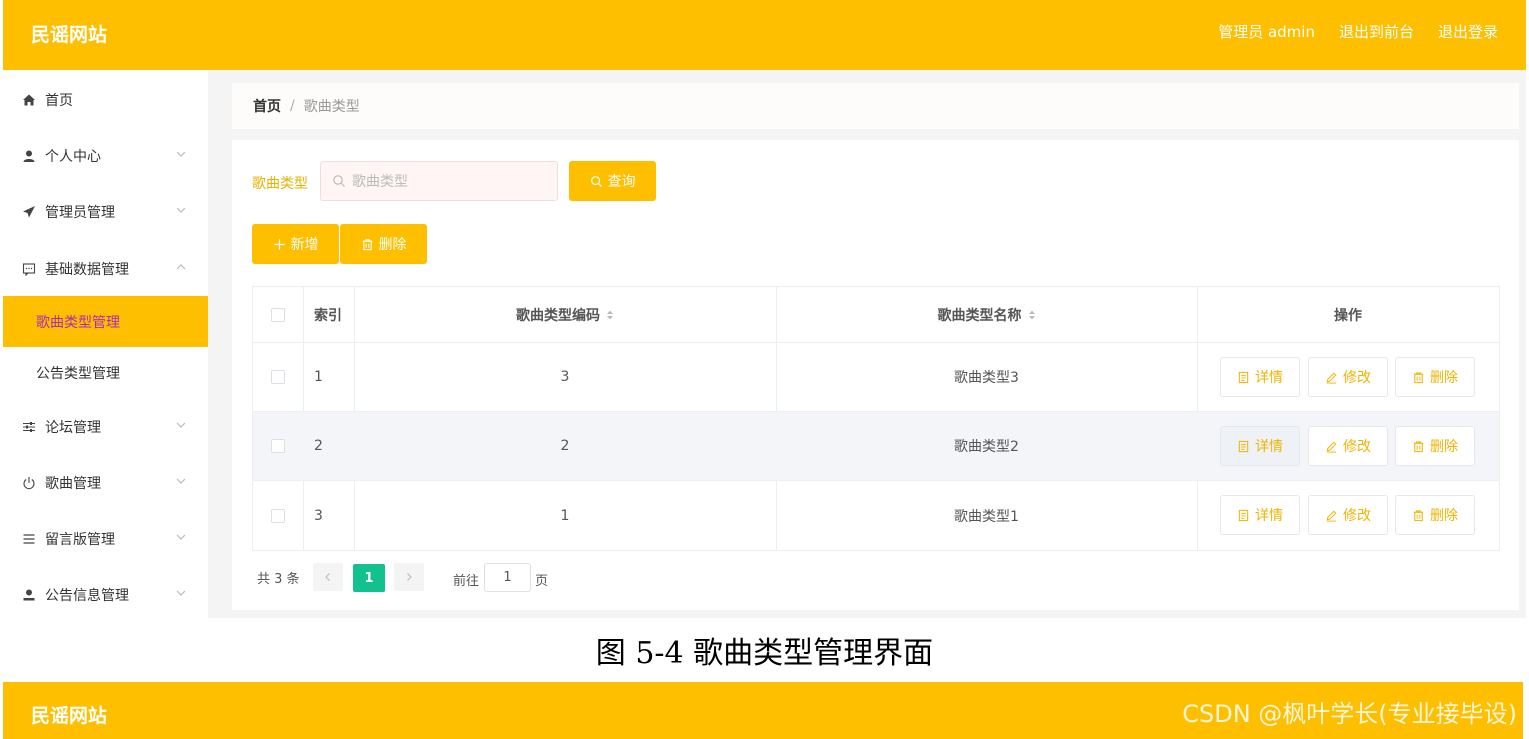  Describe the element at coordinates (105, 100) in the screenshot. I see `sidebar-item-home: 首页` at that location.